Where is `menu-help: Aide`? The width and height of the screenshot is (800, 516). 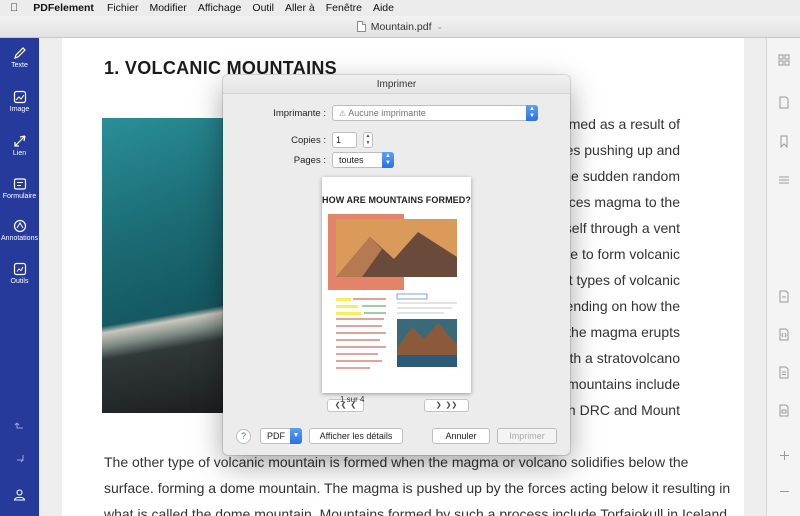
menu-help: Aide is located at coordinates (383, 8).